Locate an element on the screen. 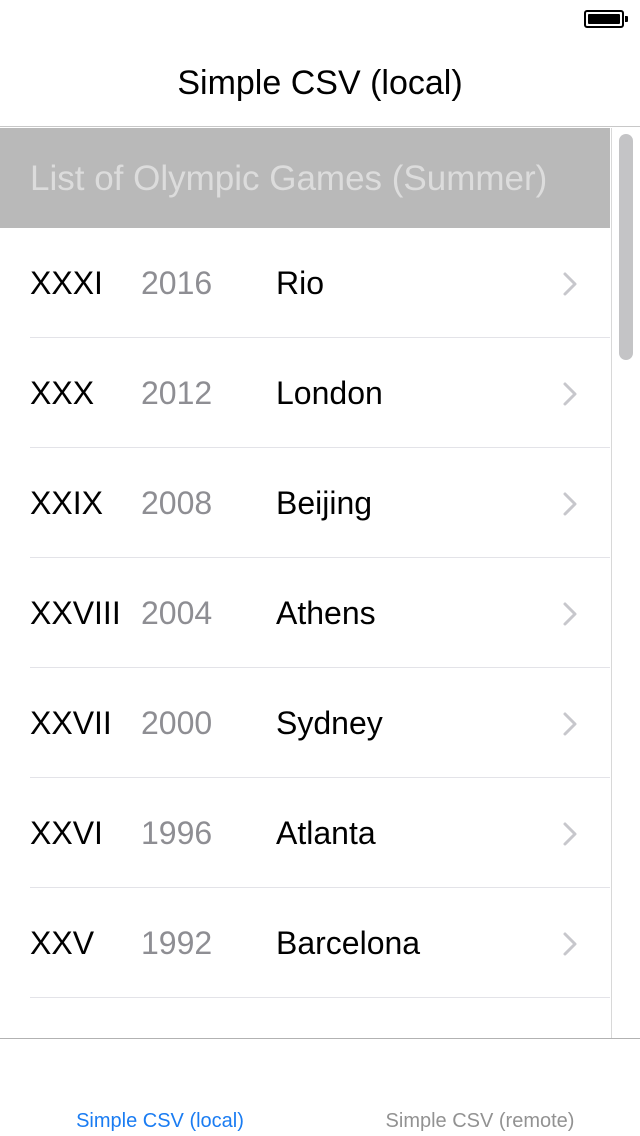 The image size is (640, 1136). table-row: XXVIII 2004 Athens is located at coordinates (305, 613).